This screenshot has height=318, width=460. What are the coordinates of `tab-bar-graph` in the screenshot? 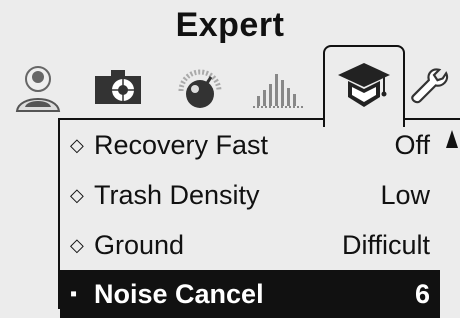 It's located at (278, 88).